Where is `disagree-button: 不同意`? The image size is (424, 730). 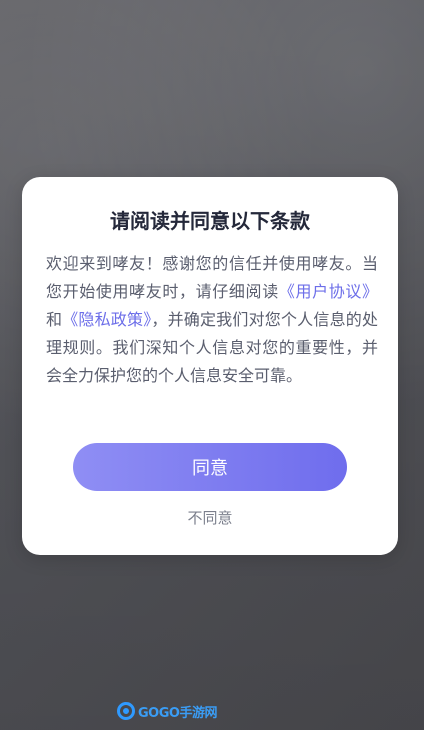 disagree-button: 不同意 is located at coordinates (210, 517).